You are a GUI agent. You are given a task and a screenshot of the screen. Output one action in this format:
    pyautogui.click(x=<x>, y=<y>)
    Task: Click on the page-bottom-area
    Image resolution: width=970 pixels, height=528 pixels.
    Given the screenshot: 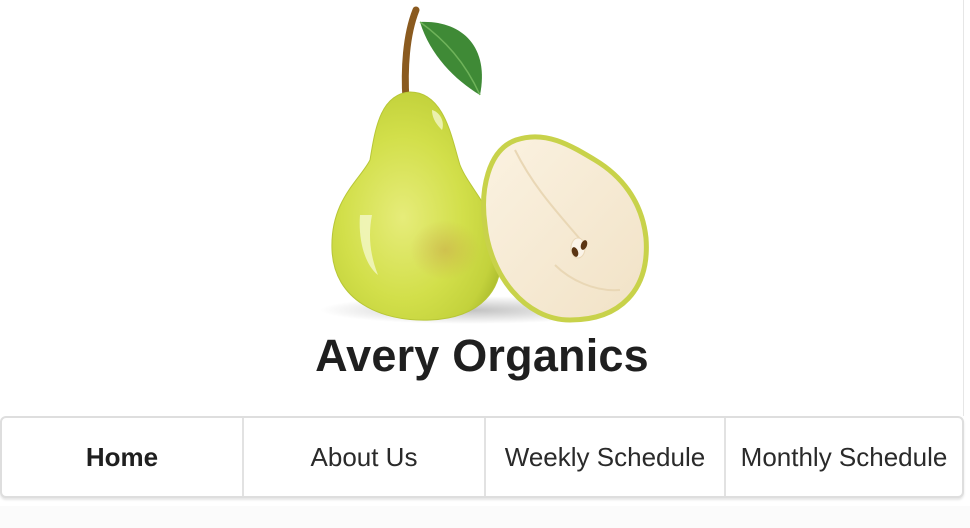 What is the action you would take?
    pyautogui.click(x=485, y=517)
    